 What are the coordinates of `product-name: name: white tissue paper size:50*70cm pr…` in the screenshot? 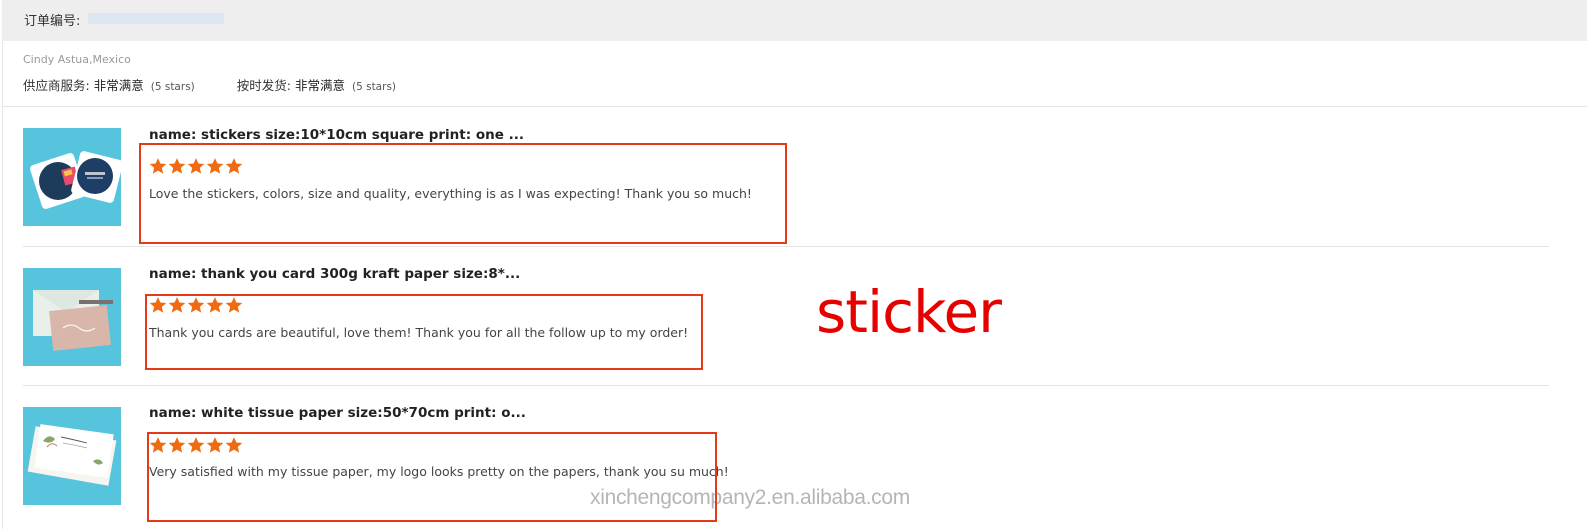 It's located at (337, 413).